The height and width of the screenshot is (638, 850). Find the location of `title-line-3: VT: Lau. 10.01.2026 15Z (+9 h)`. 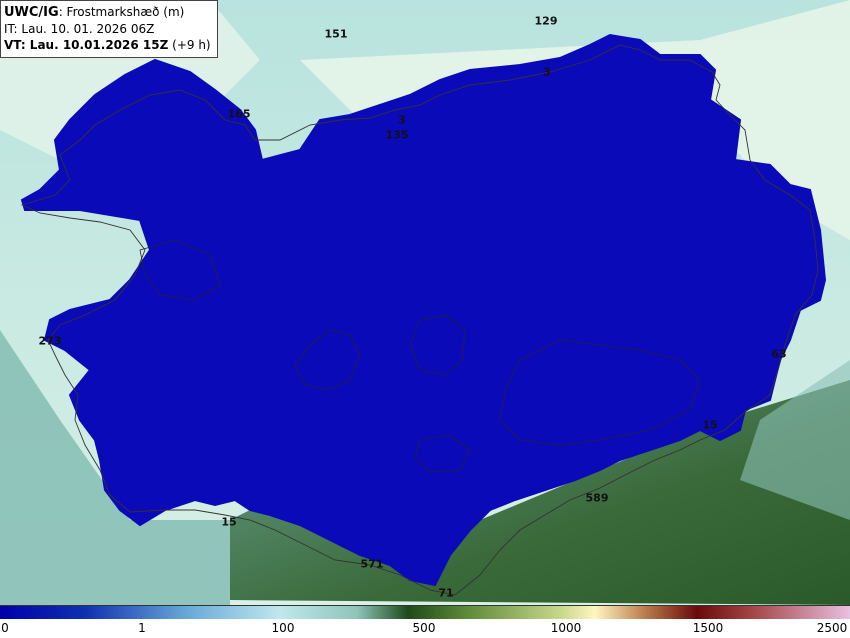

title-line-3: VT: Lau. 10.01.2026 15Z (+9 h) is located at coordinates (107, 45).